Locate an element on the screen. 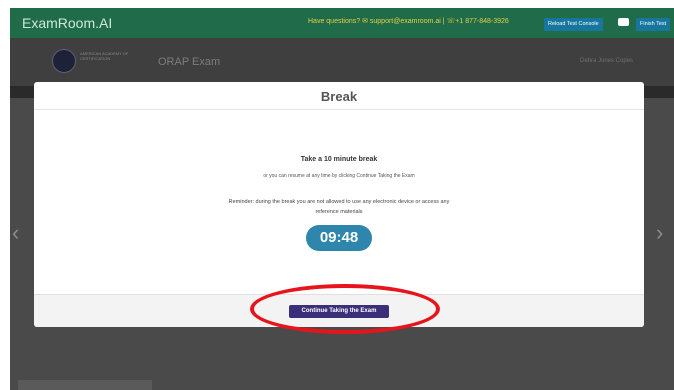 The width and height of the screenshot is (674, 390). modal-header: Break is located at coordinates (339, 96).